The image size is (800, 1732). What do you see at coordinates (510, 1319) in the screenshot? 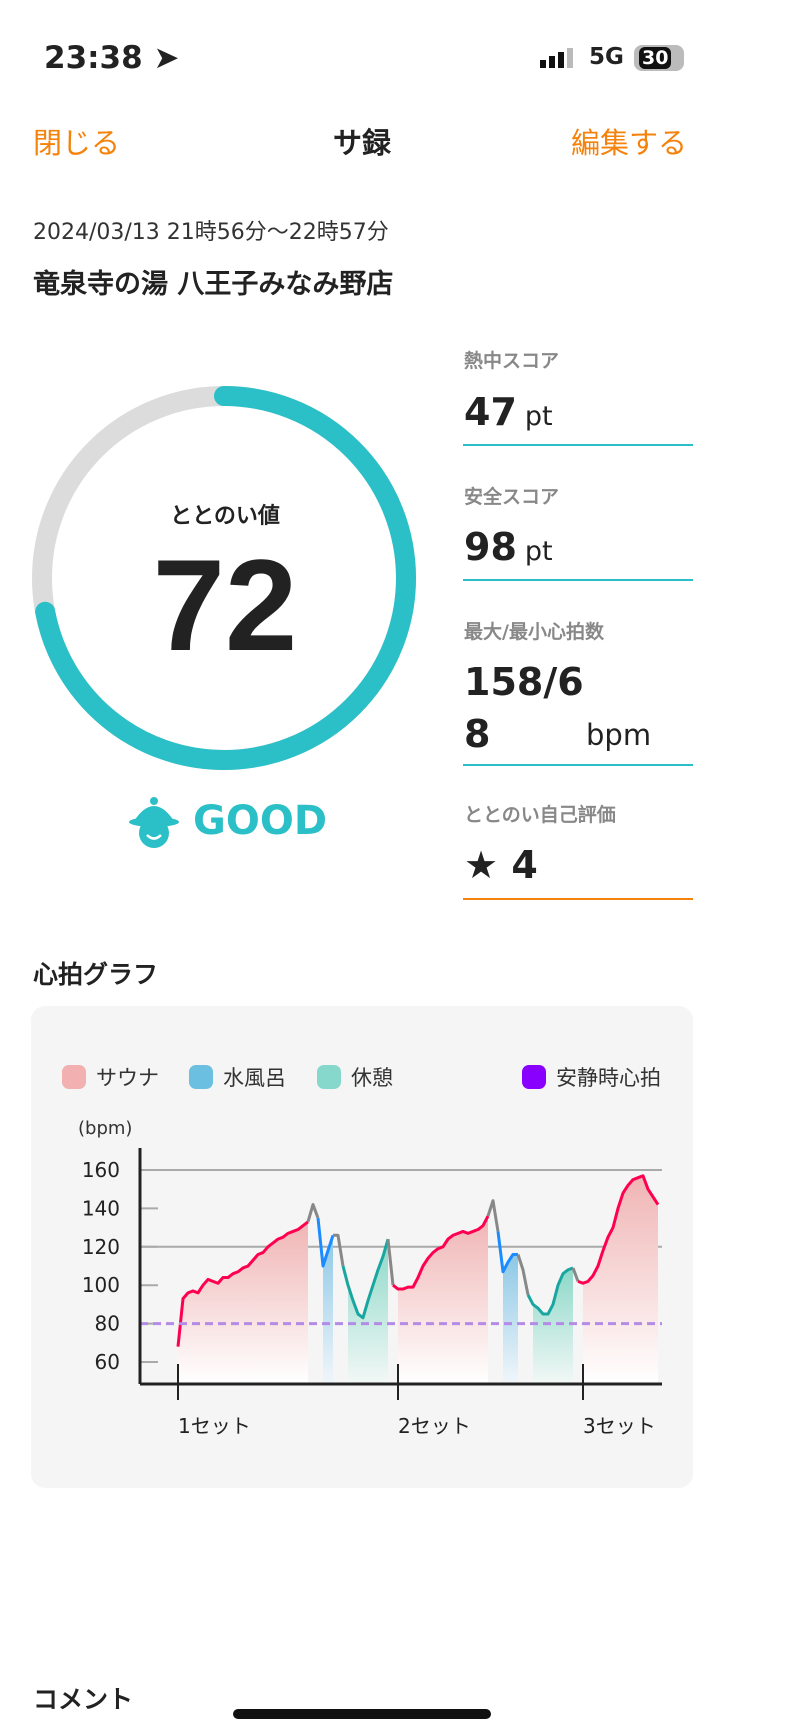
I see `phase-area-cold` at bounding box center [510, 1319].